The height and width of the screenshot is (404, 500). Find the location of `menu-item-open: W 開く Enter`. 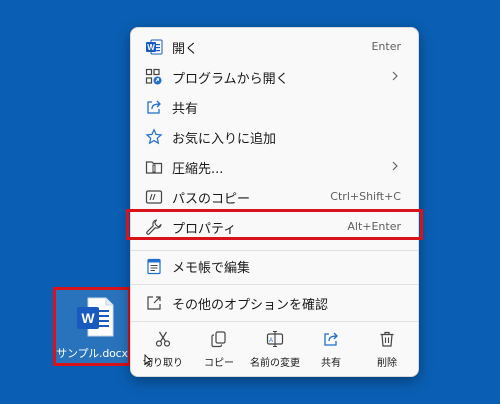

menu-item-open: W 開く Enter is located at coordinates (274, 47).